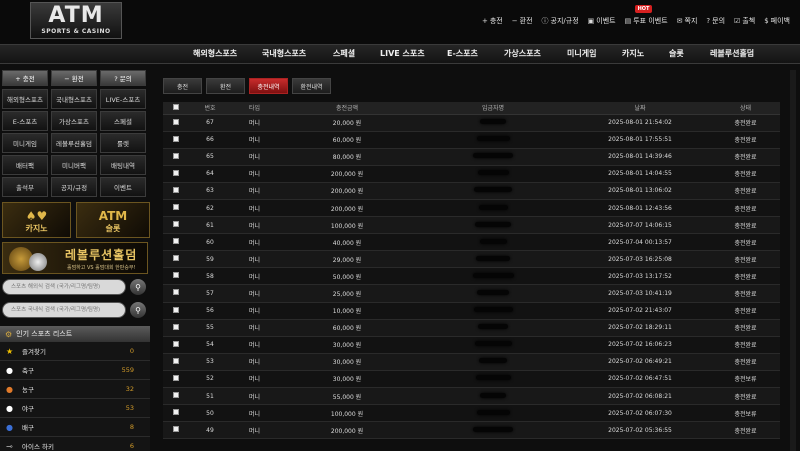 This screenshot has width=800, height=451. Describe the element at coordinates (129, 389) in the screenshot. I see `sport-count: 32` at that location.